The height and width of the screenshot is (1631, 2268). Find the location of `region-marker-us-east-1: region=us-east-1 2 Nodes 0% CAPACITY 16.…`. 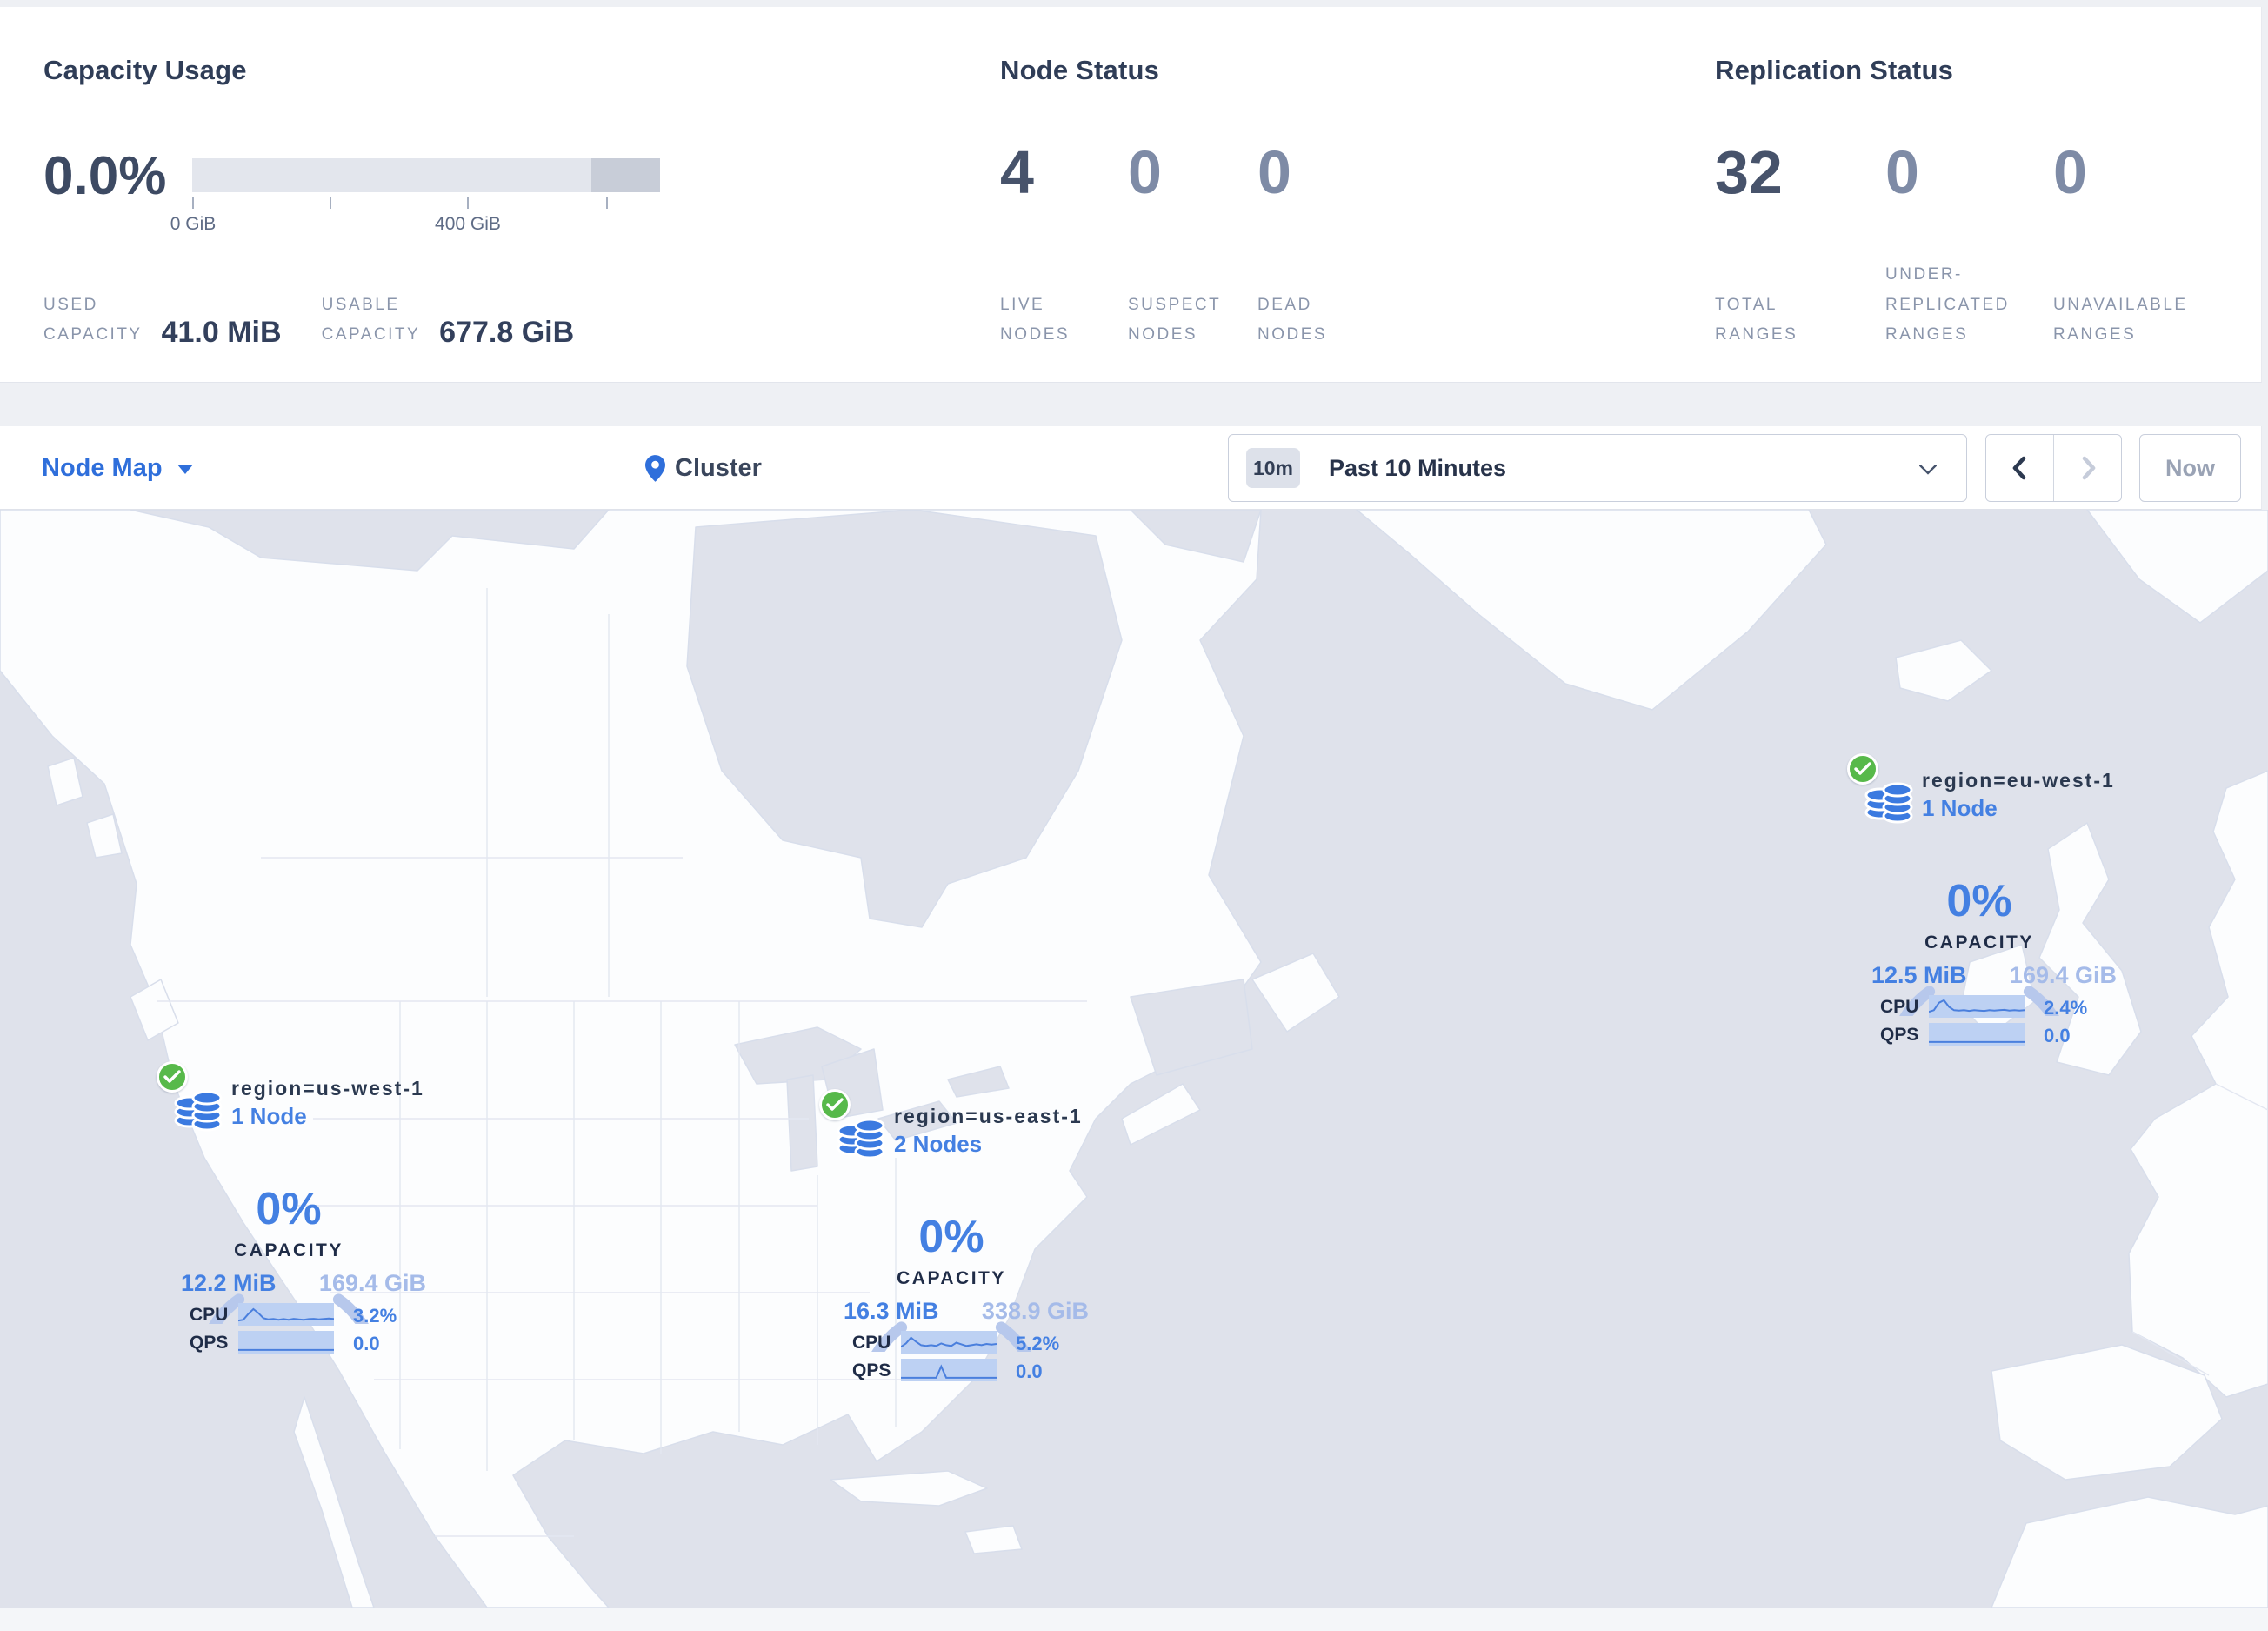

region-marker-us-east-1: region=us-east-1 2 Nodes 0% CAPACITY 16.… is located at coordinates (951, 1237).